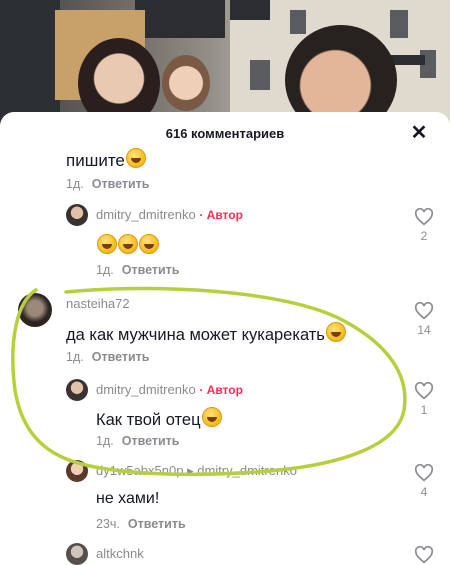  I want to click on like-button: 1, so click(424, 399).